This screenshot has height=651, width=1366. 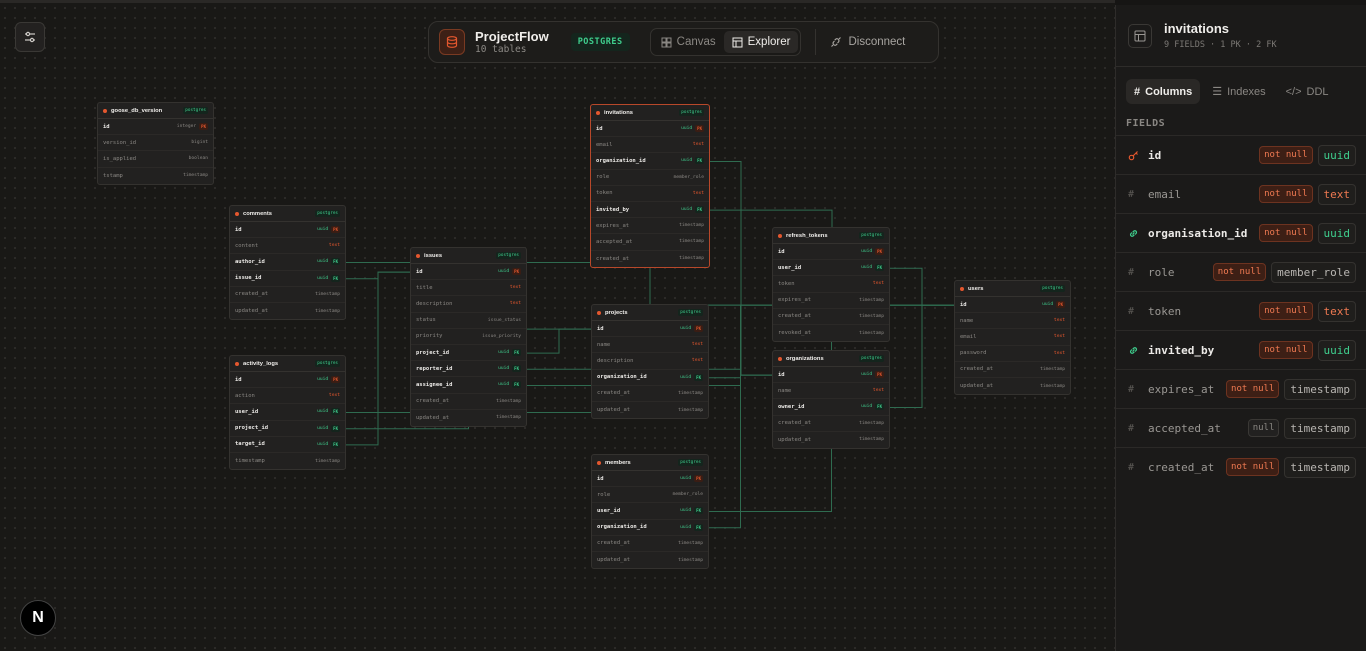 What do you see at coordinates (1241, 271) in the screenshot?
I see `field-row: # role not null member_role` at bounding box center [1241, 271].